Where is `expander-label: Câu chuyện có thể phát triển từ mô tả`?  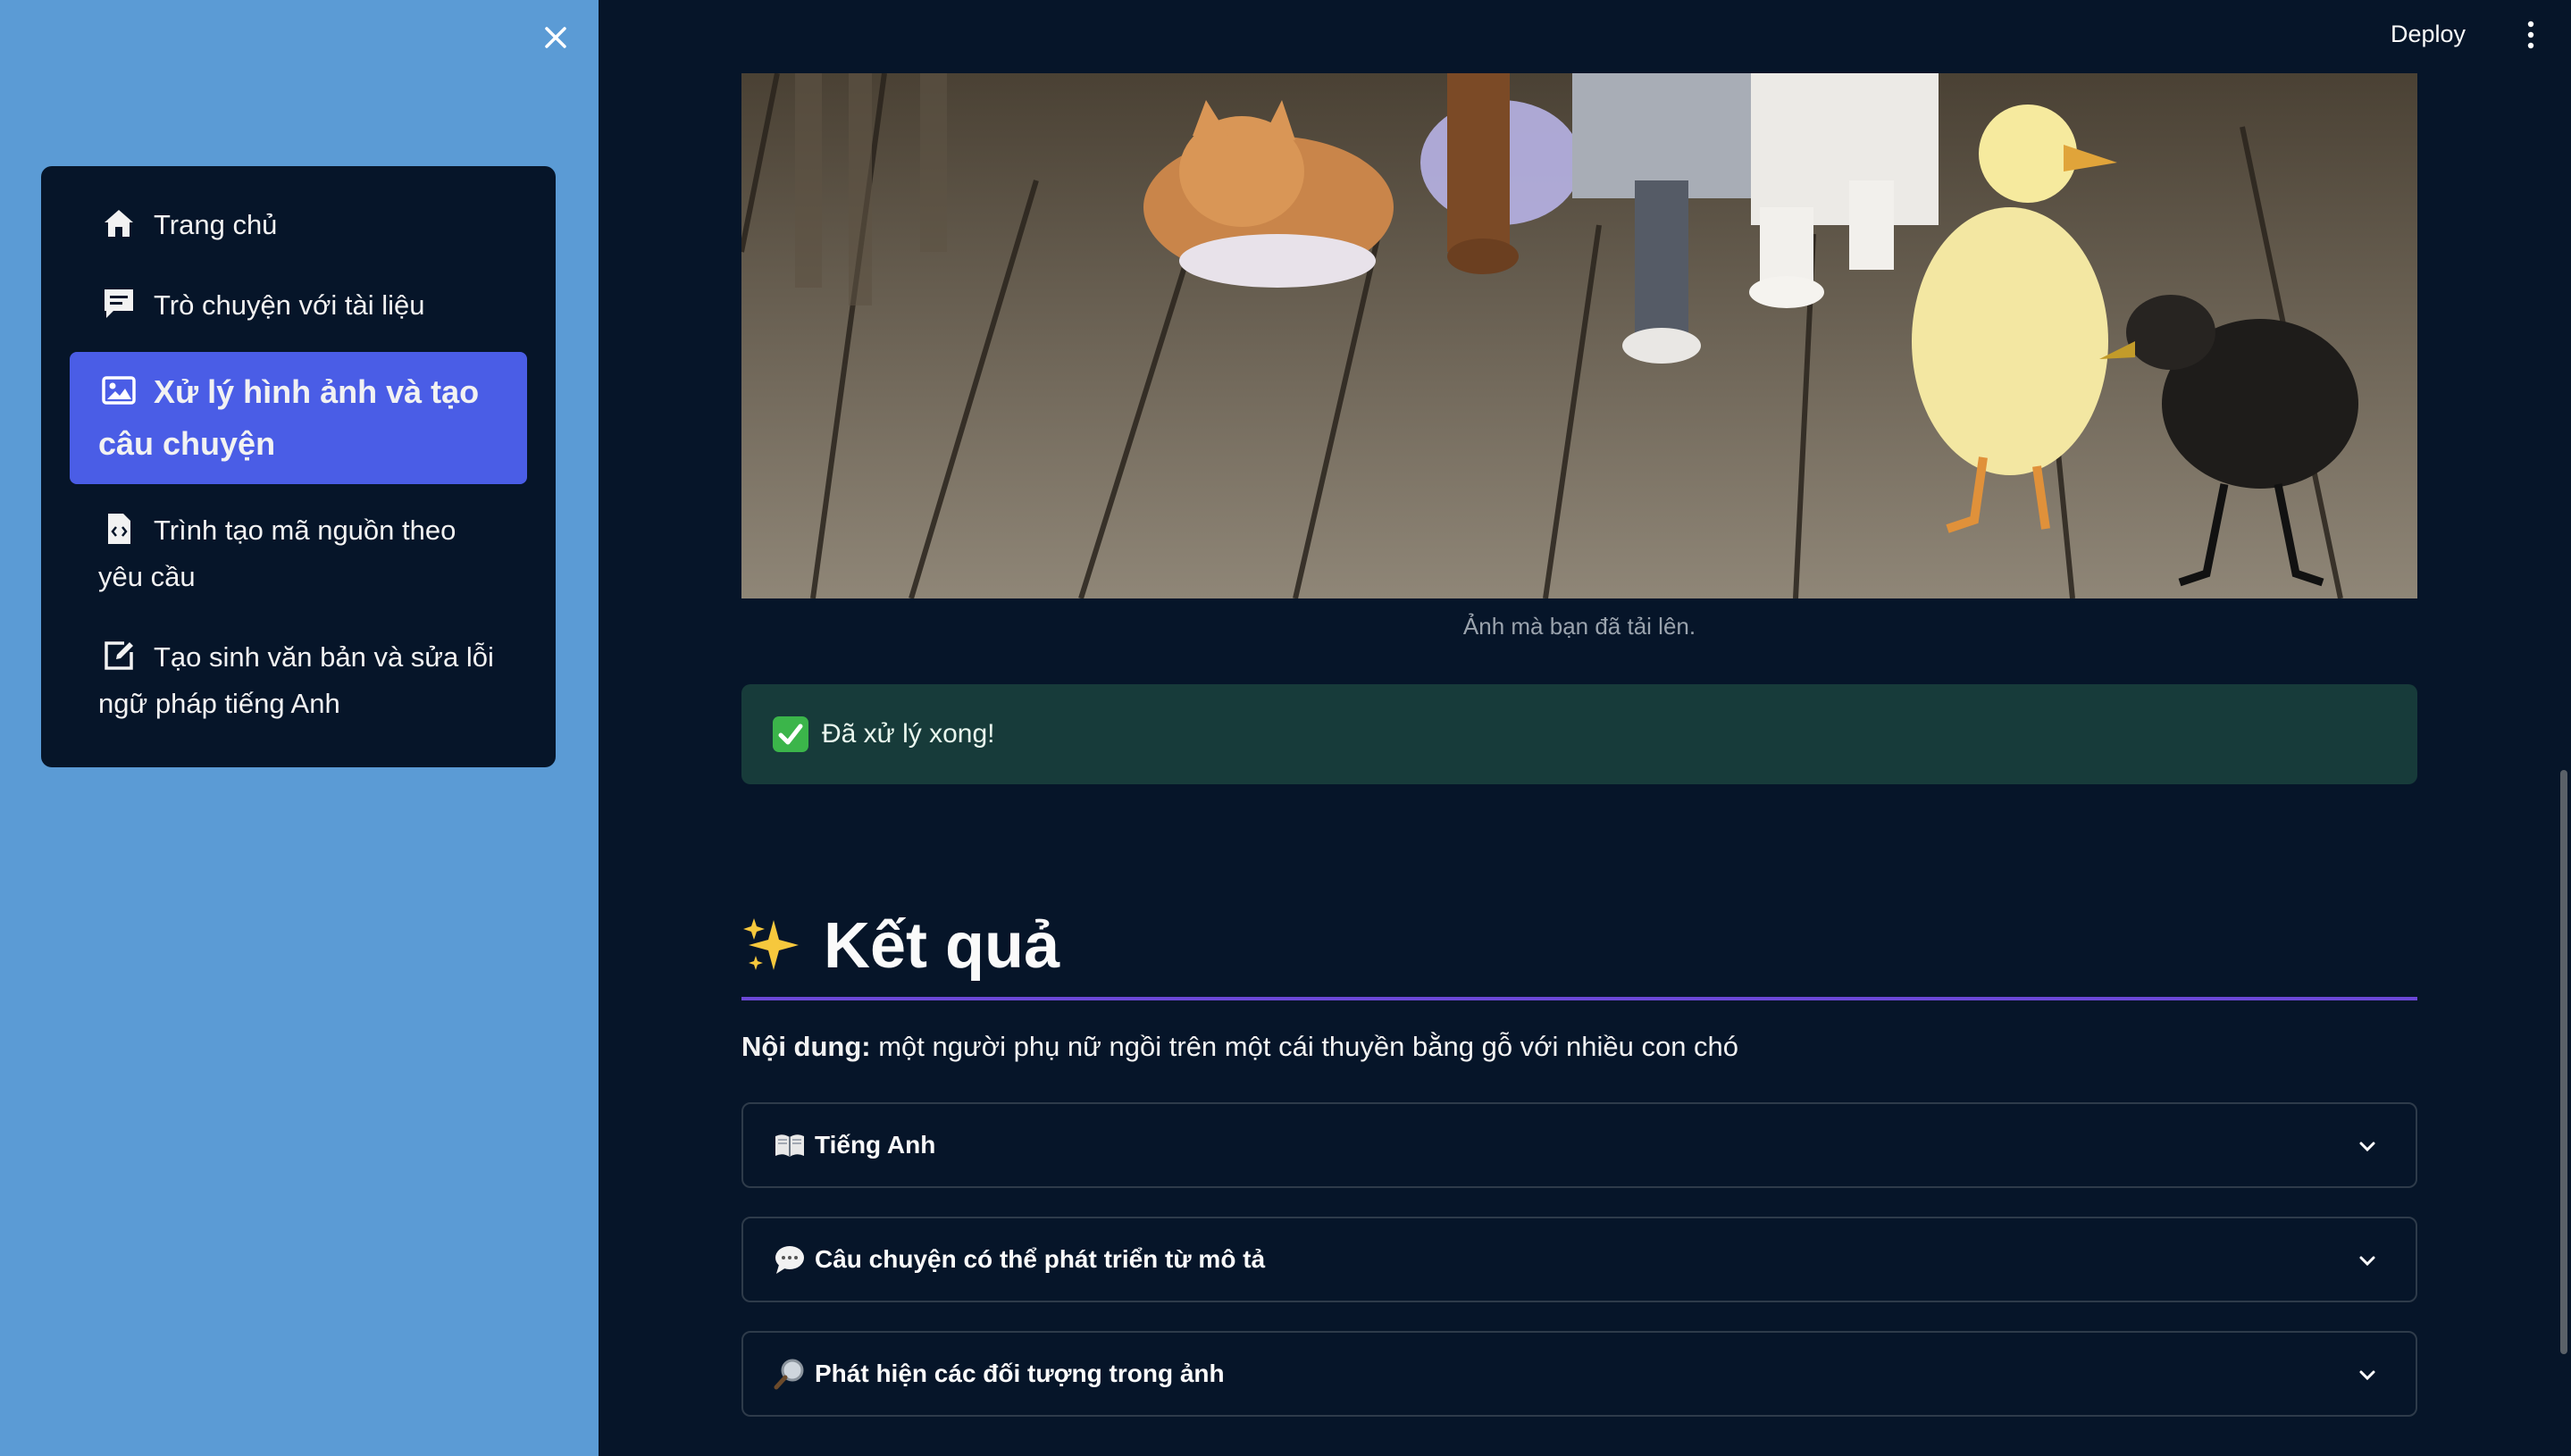 expander-label: Câu chuyện có thể phát triển từ mô tả is located at coordinates (1040, 1259).